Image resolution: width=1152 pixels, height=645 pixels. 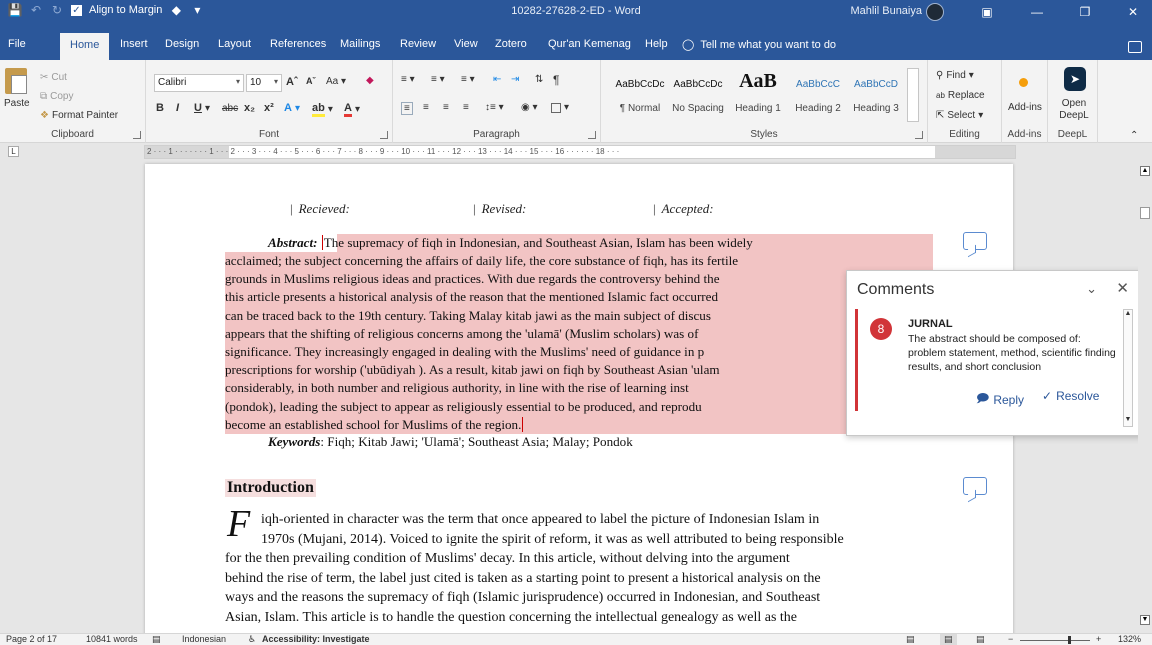 I want to click on format-painter-button: ❖ Format Painter, so click(x=79, y=115).